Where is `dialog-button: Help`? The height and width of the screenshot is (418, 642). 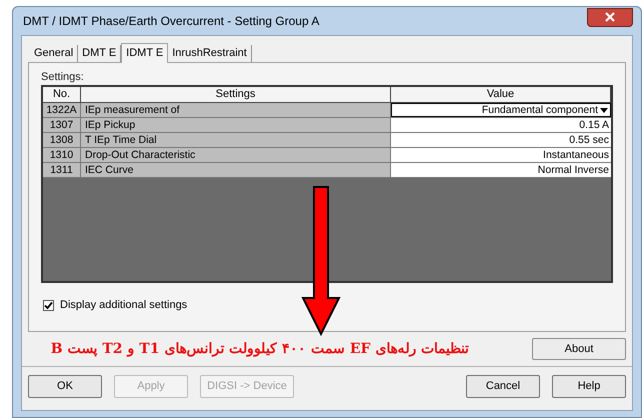
dialog-button: Help is located at coordinates (589, 386).